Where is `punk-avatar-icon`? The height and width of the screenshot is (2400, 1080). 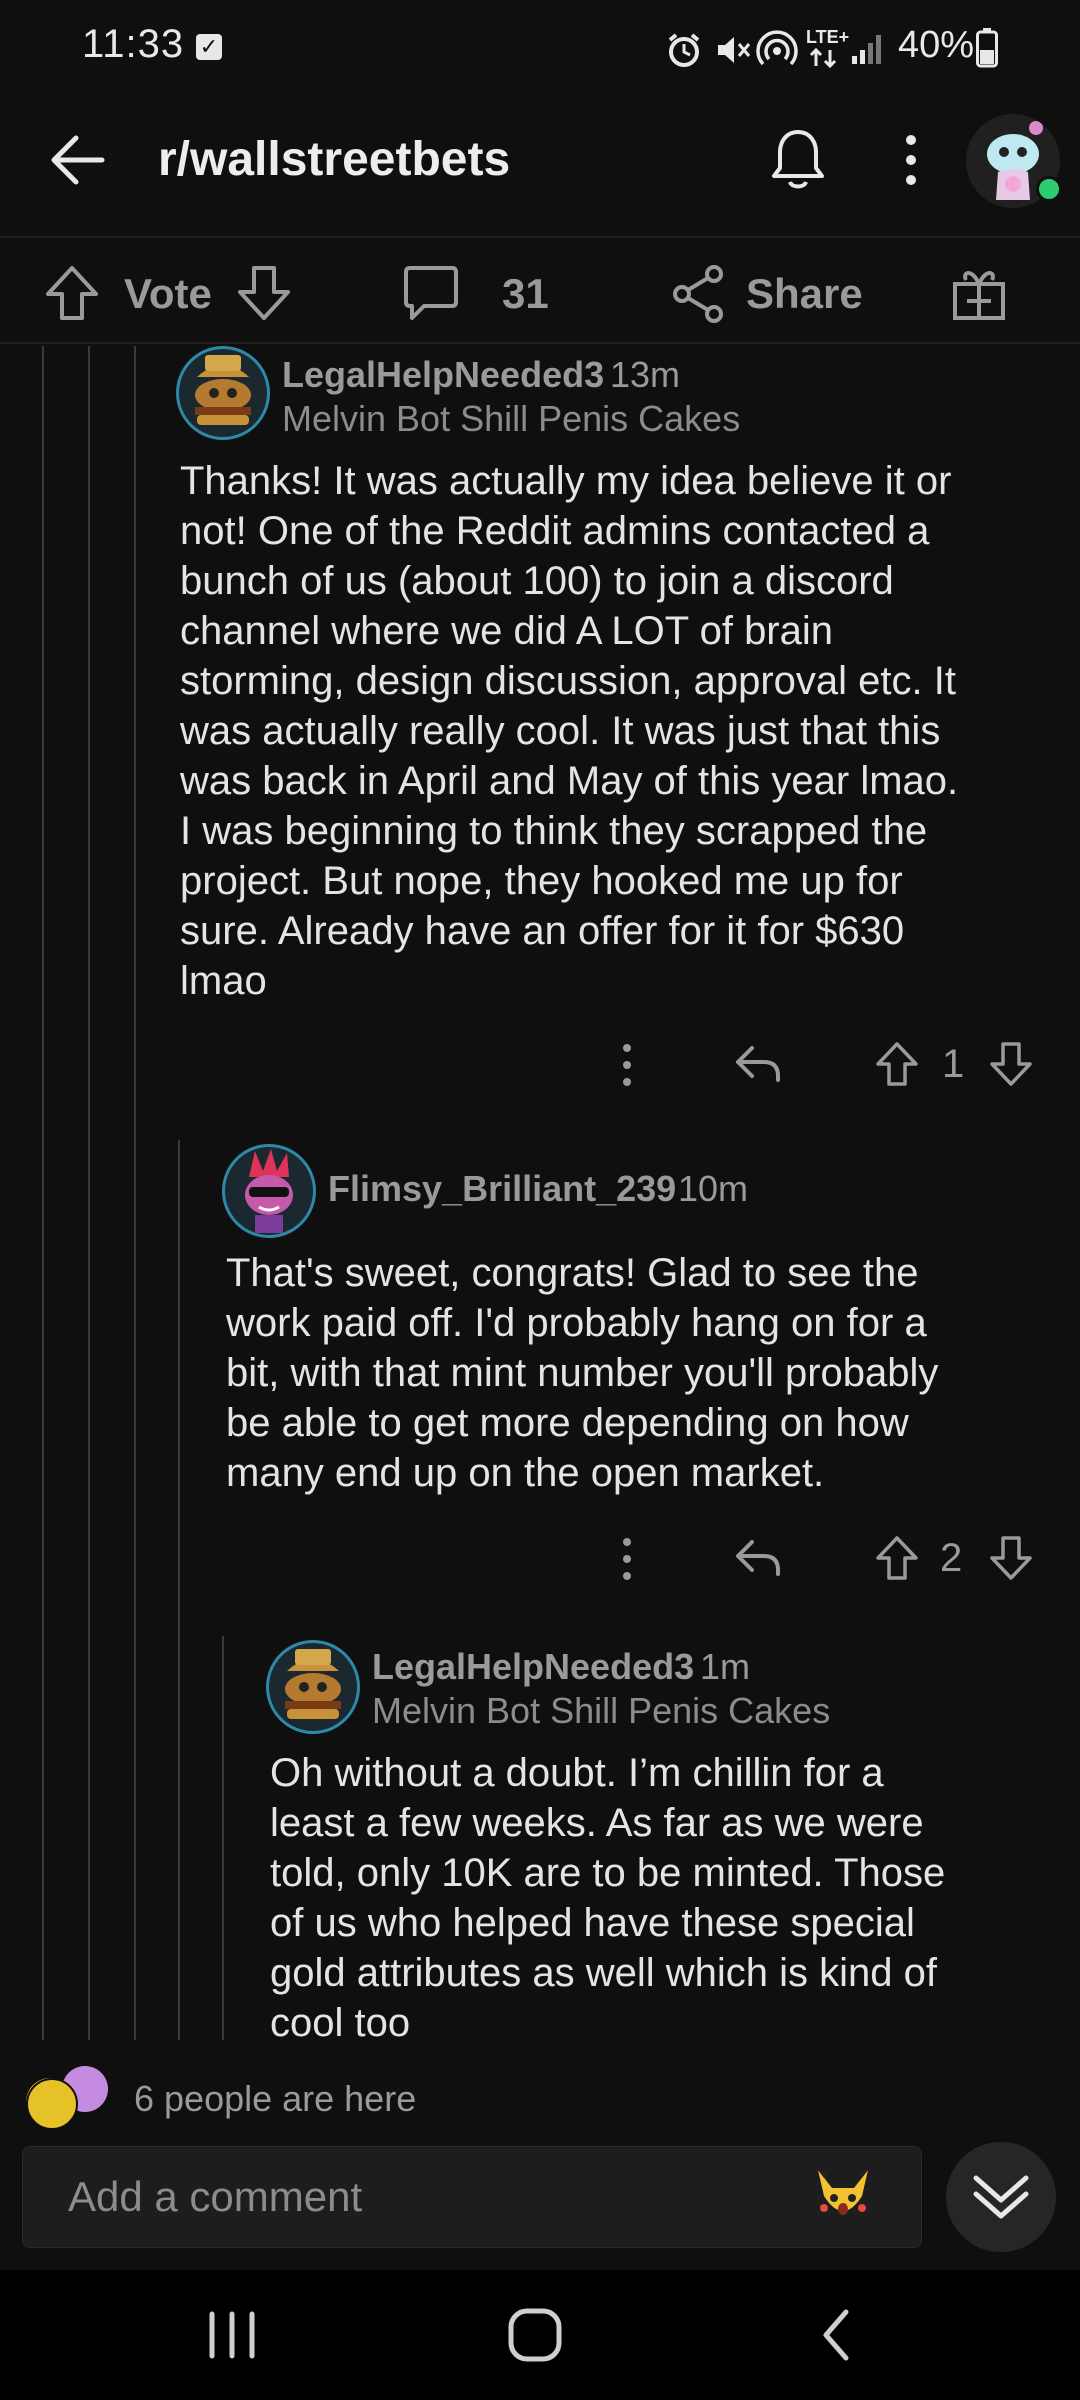 punk-avatar-icon is located at coordinates (269, 1191).